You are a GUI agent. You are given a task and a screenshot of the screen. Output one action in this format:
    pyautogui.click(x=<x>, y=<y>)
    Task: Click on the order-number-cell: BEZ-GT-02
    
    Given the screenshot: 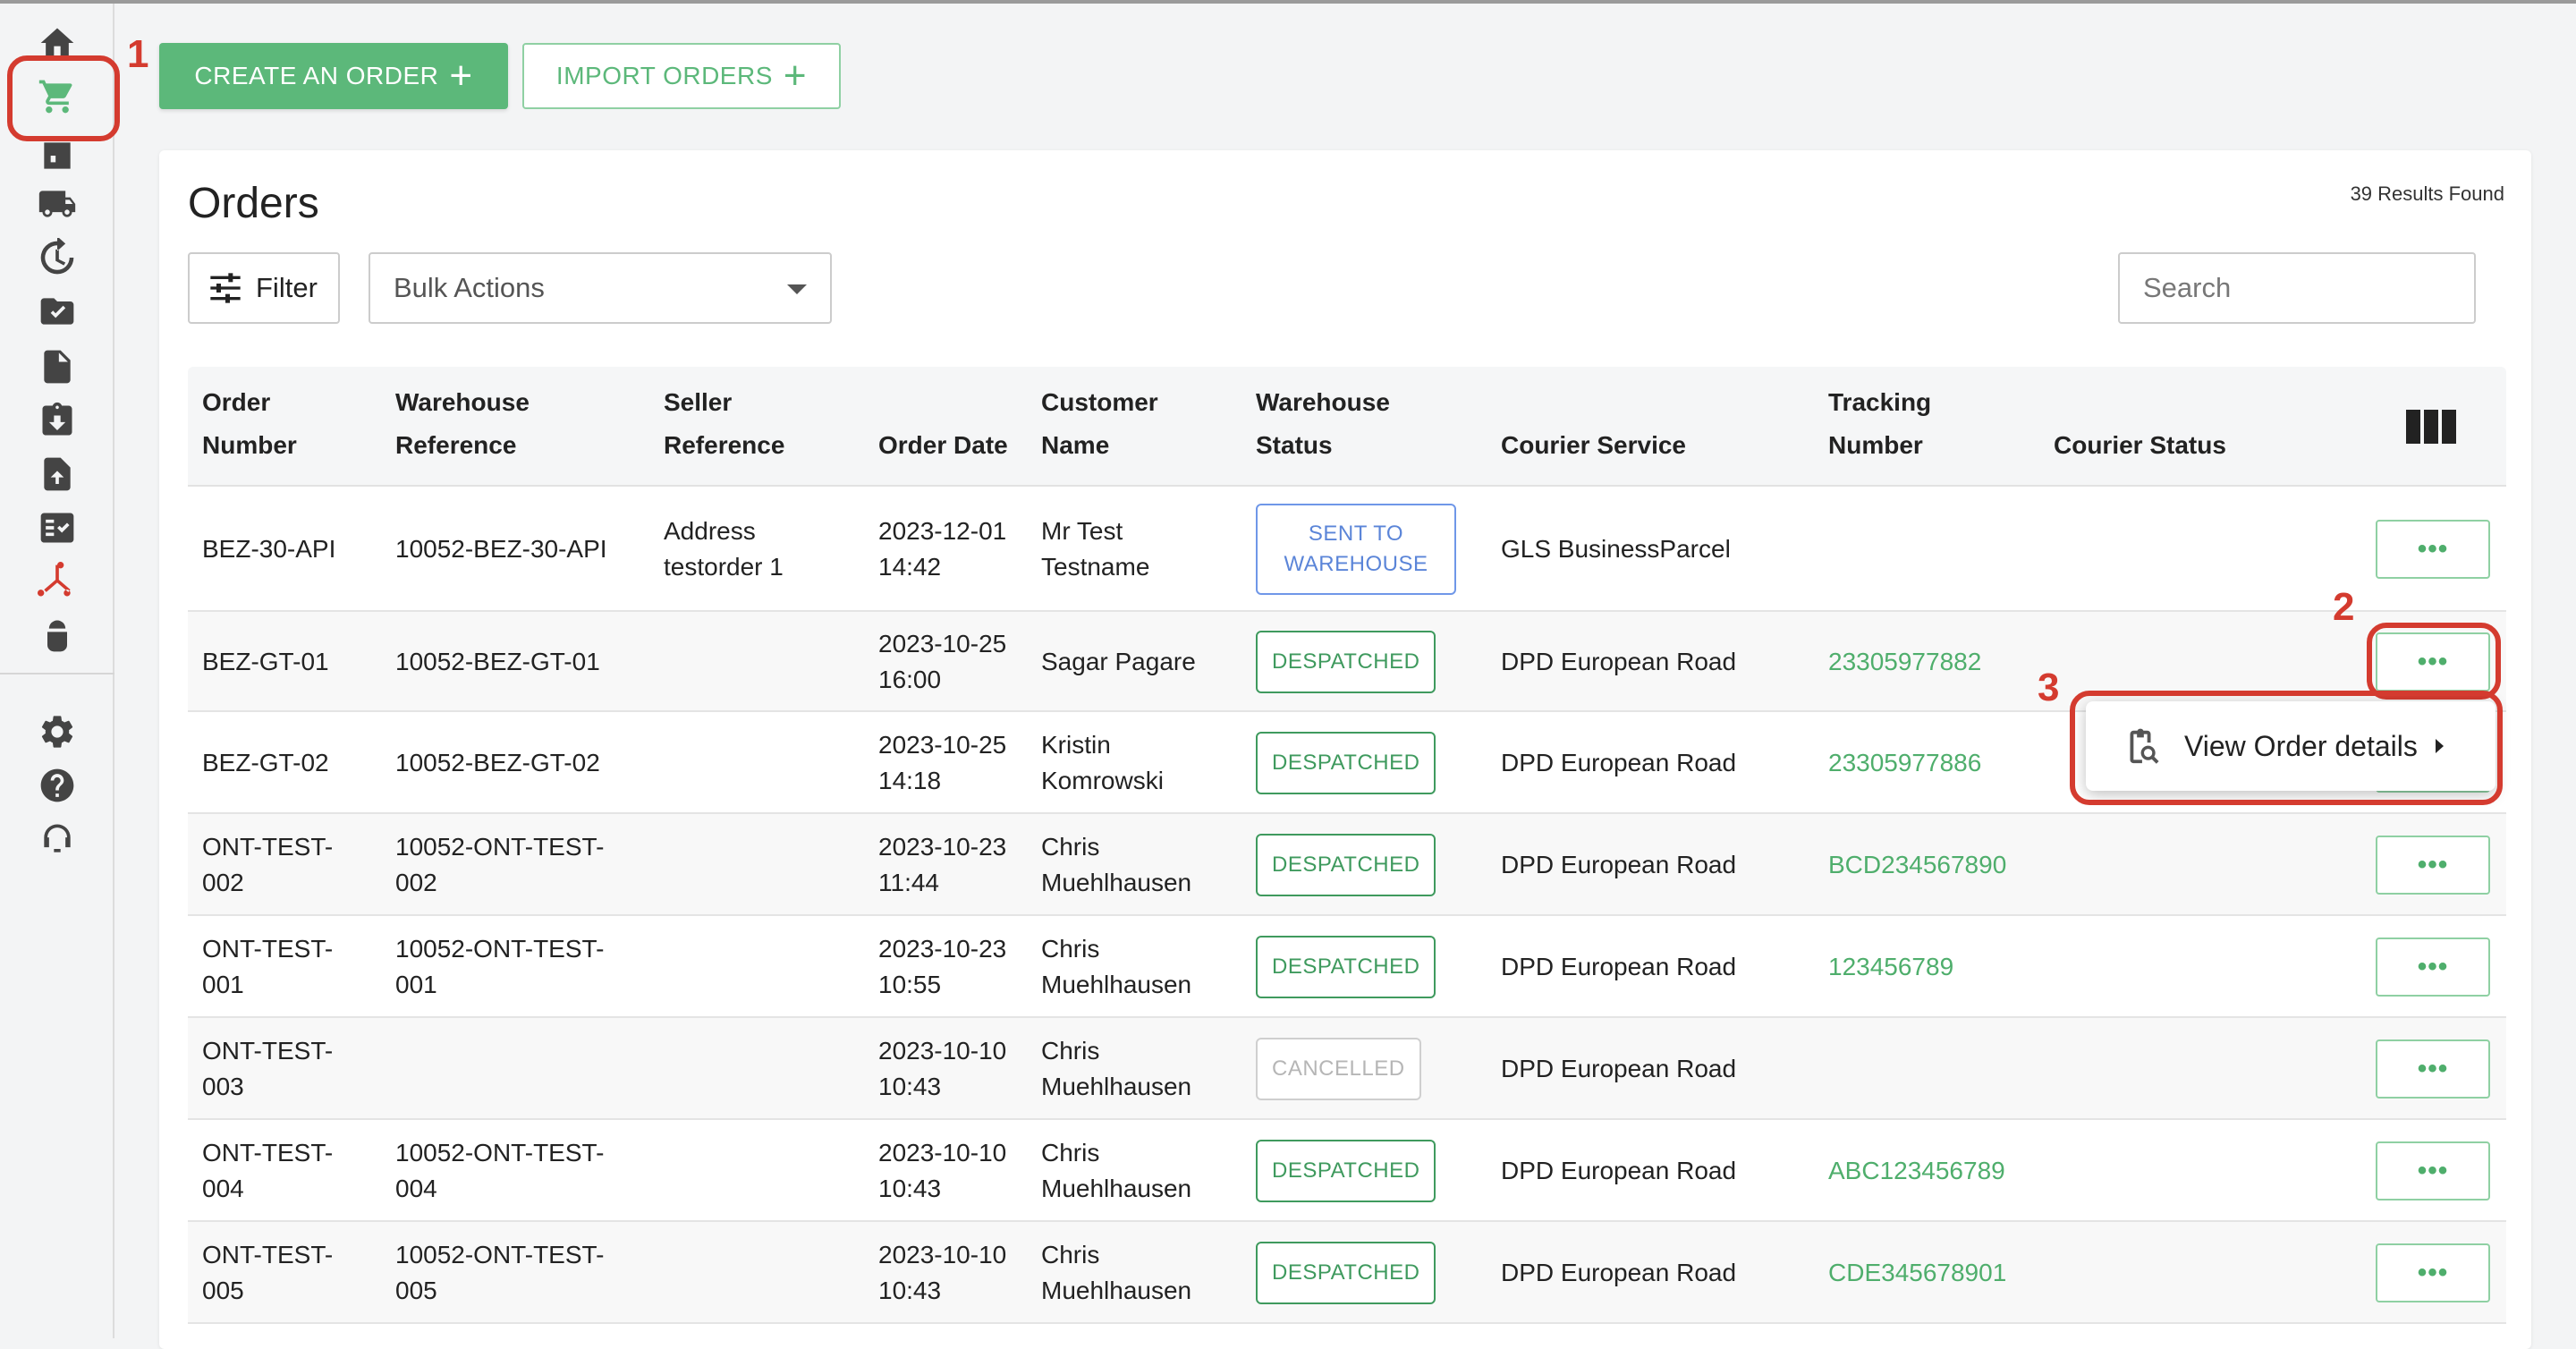 What is the action you would take?
    pyautogui.click(x=265, y=763)
    